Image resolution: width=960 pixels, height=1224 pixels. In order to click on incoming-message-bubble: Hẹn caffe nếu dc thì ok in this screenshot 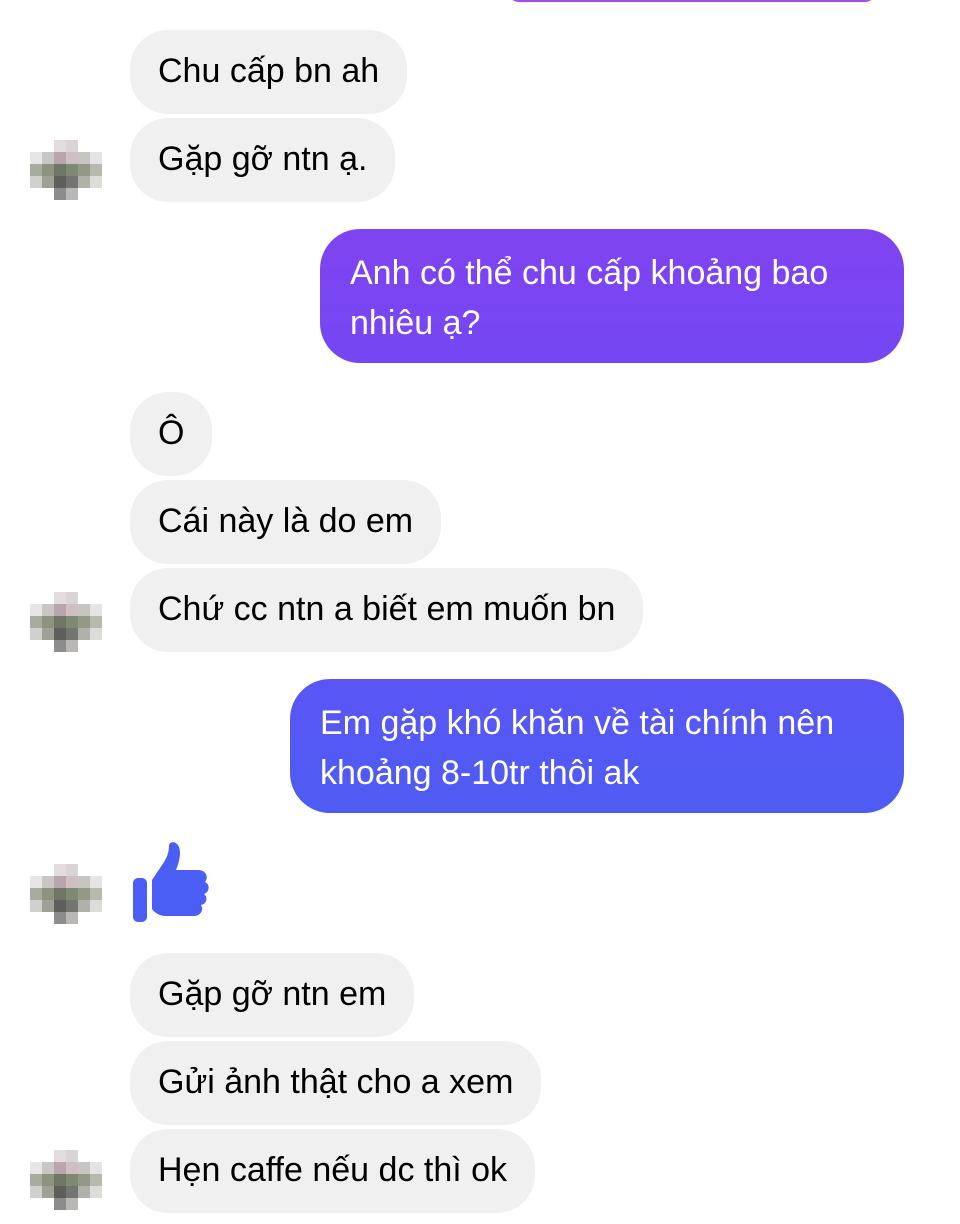, I will do `click(333, 1171)`.